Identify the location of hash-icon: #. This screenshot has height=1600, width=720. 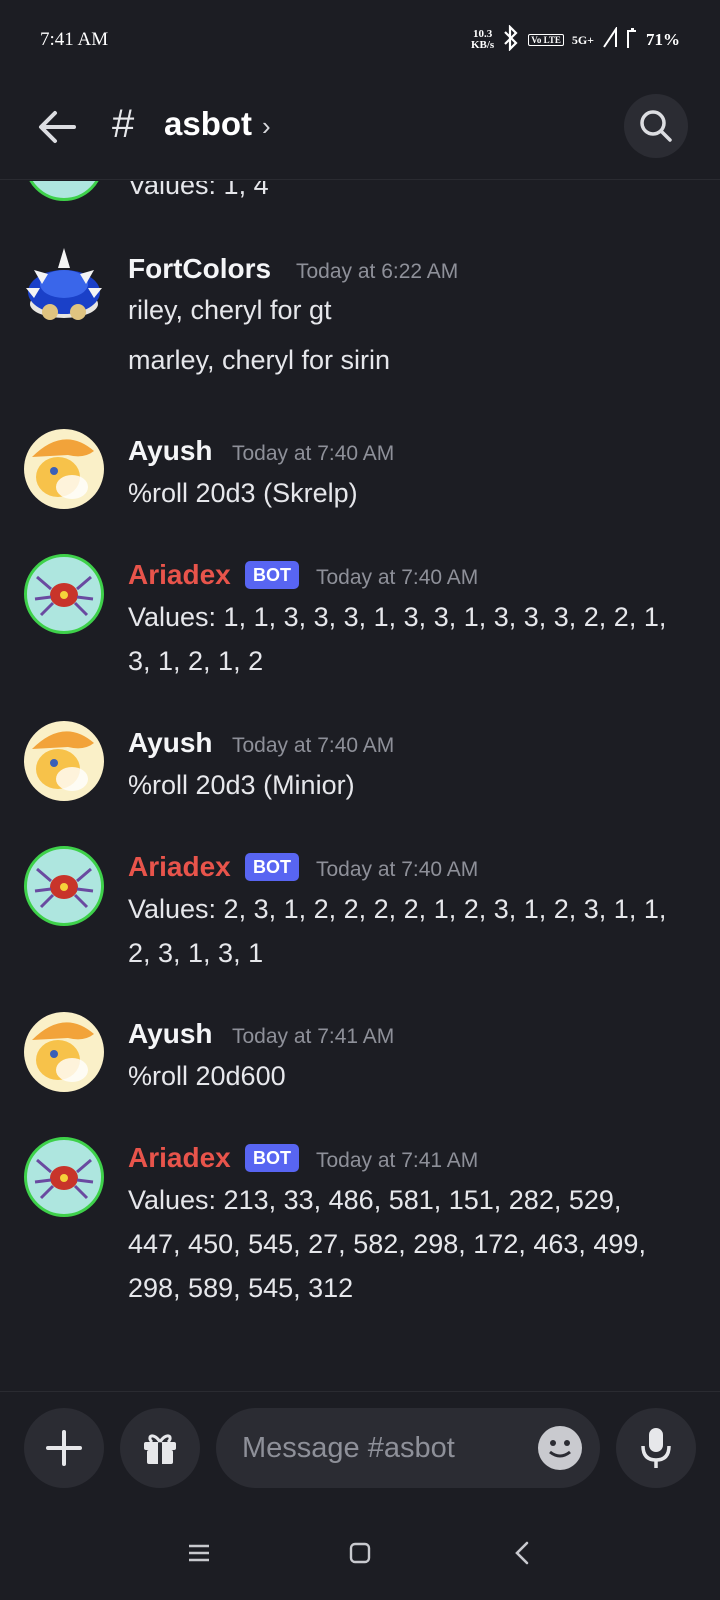
(123, 124).